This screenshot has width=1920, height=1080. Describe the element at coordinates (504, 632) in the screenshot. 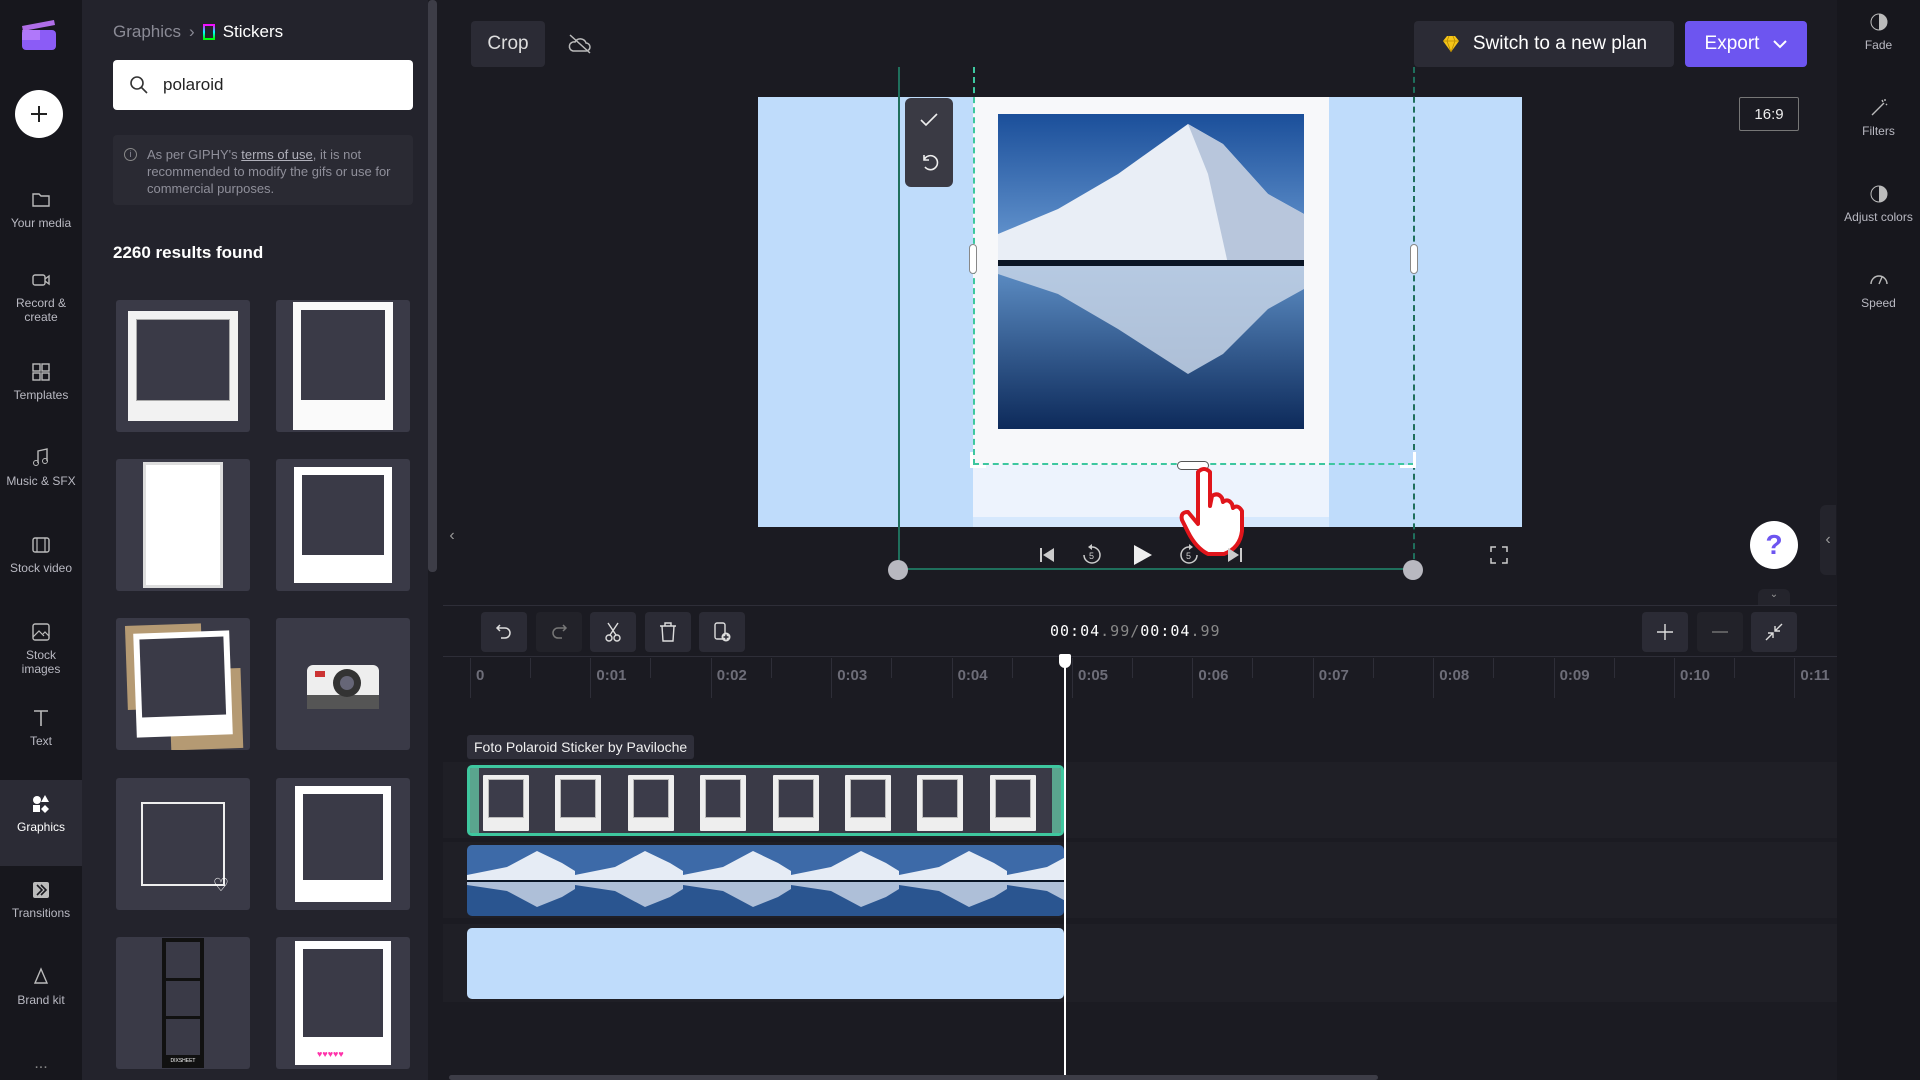

I see `undo-button` at that location.